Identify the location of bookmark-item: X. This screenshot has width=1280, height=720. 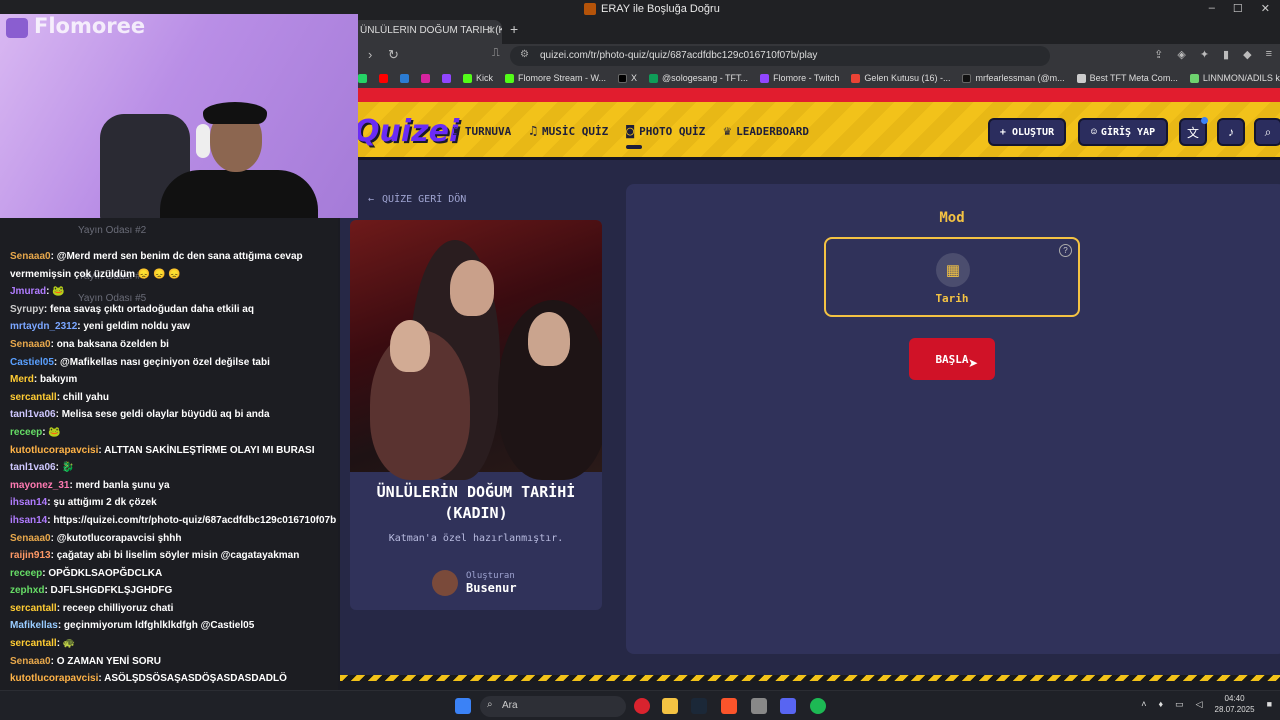
(627, 78).